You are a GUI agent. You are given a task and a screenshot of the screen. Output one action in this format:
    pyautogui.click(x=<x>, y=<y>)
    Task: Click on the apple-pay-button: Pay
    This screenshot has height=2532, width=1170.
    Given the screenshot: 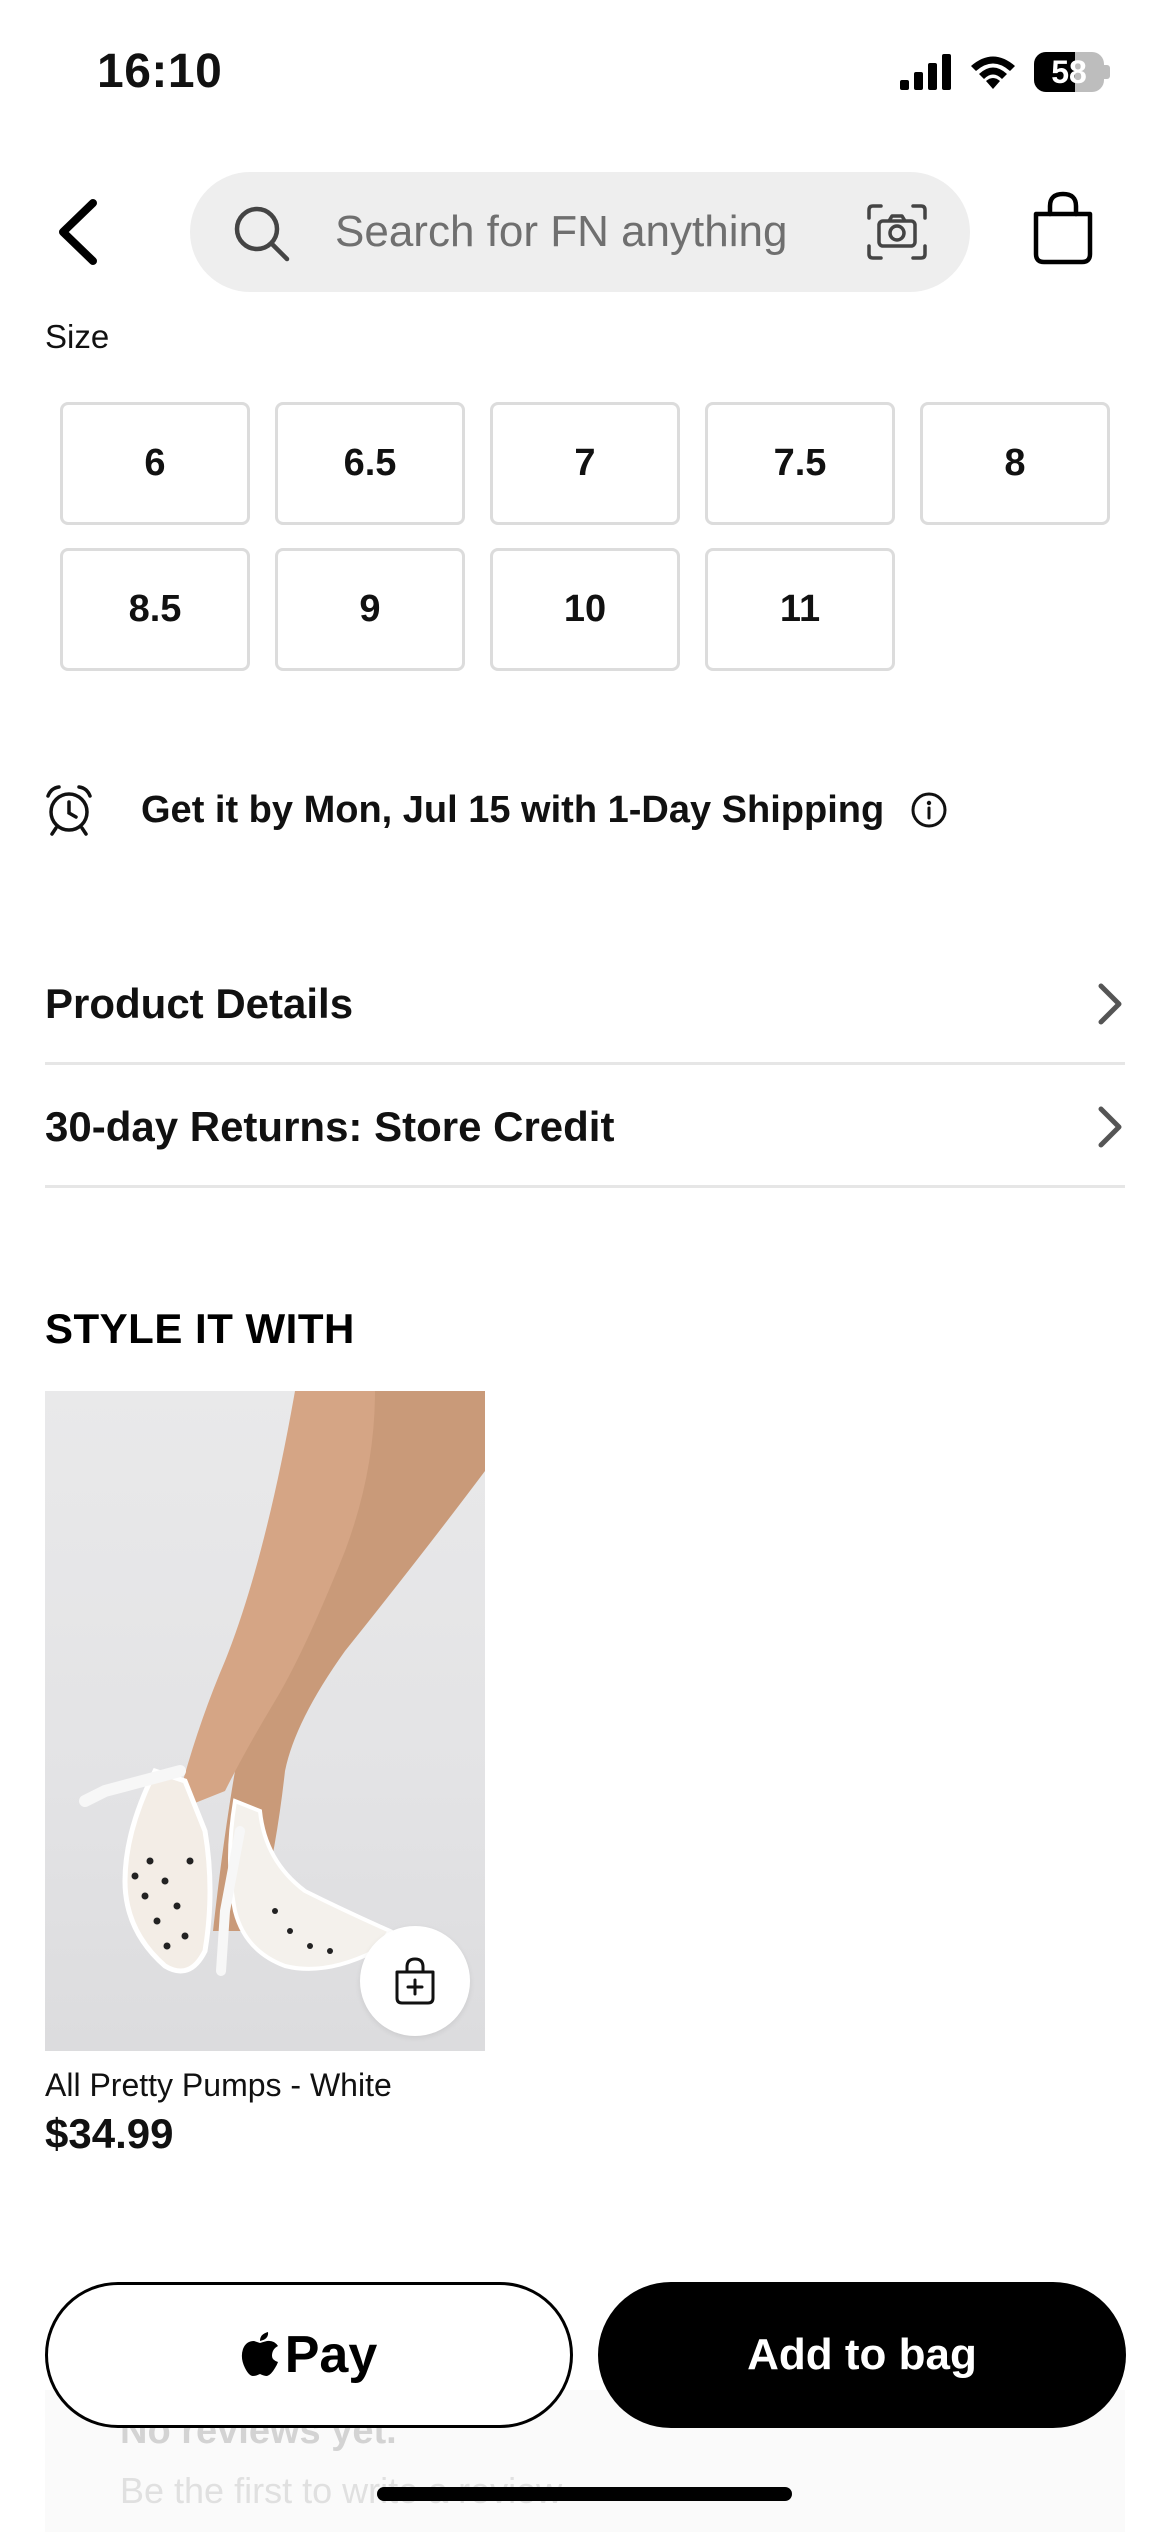 What is the action you would take?
    pyautogui.click(x=309, y=2355)
    